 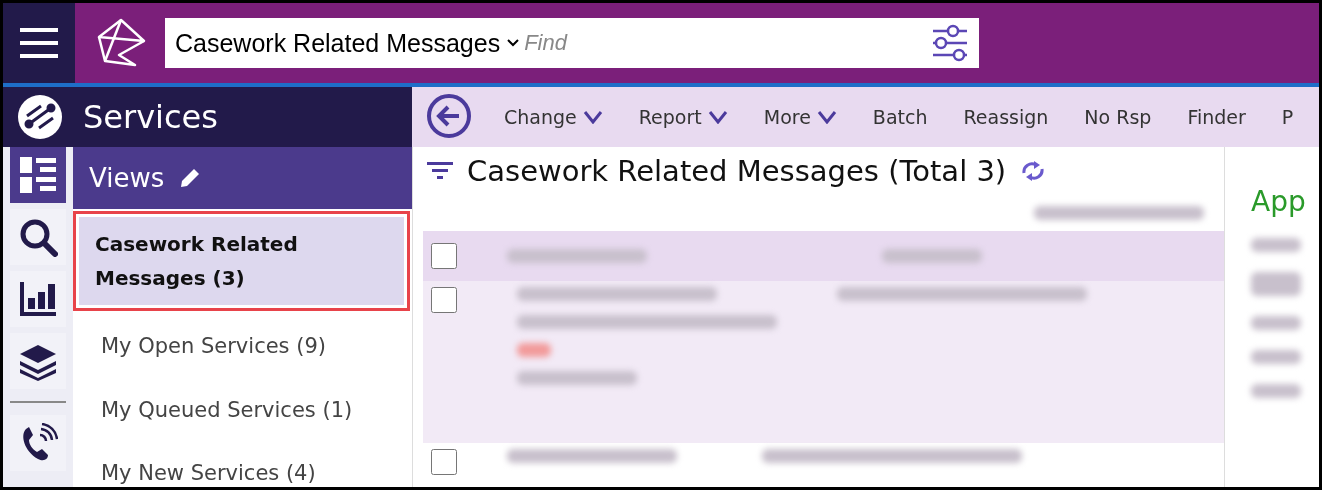 What do you see at coordinates (40, 117) in the screenshot?
I see `services-logo-icon` at bounding box center [40, 117].